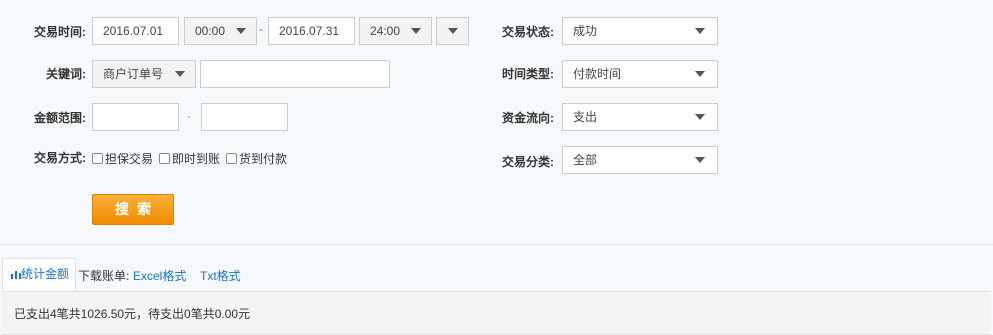 This screenshot has width=993, height=335. I want to click on search-button: 搜索, so click(133, 209).